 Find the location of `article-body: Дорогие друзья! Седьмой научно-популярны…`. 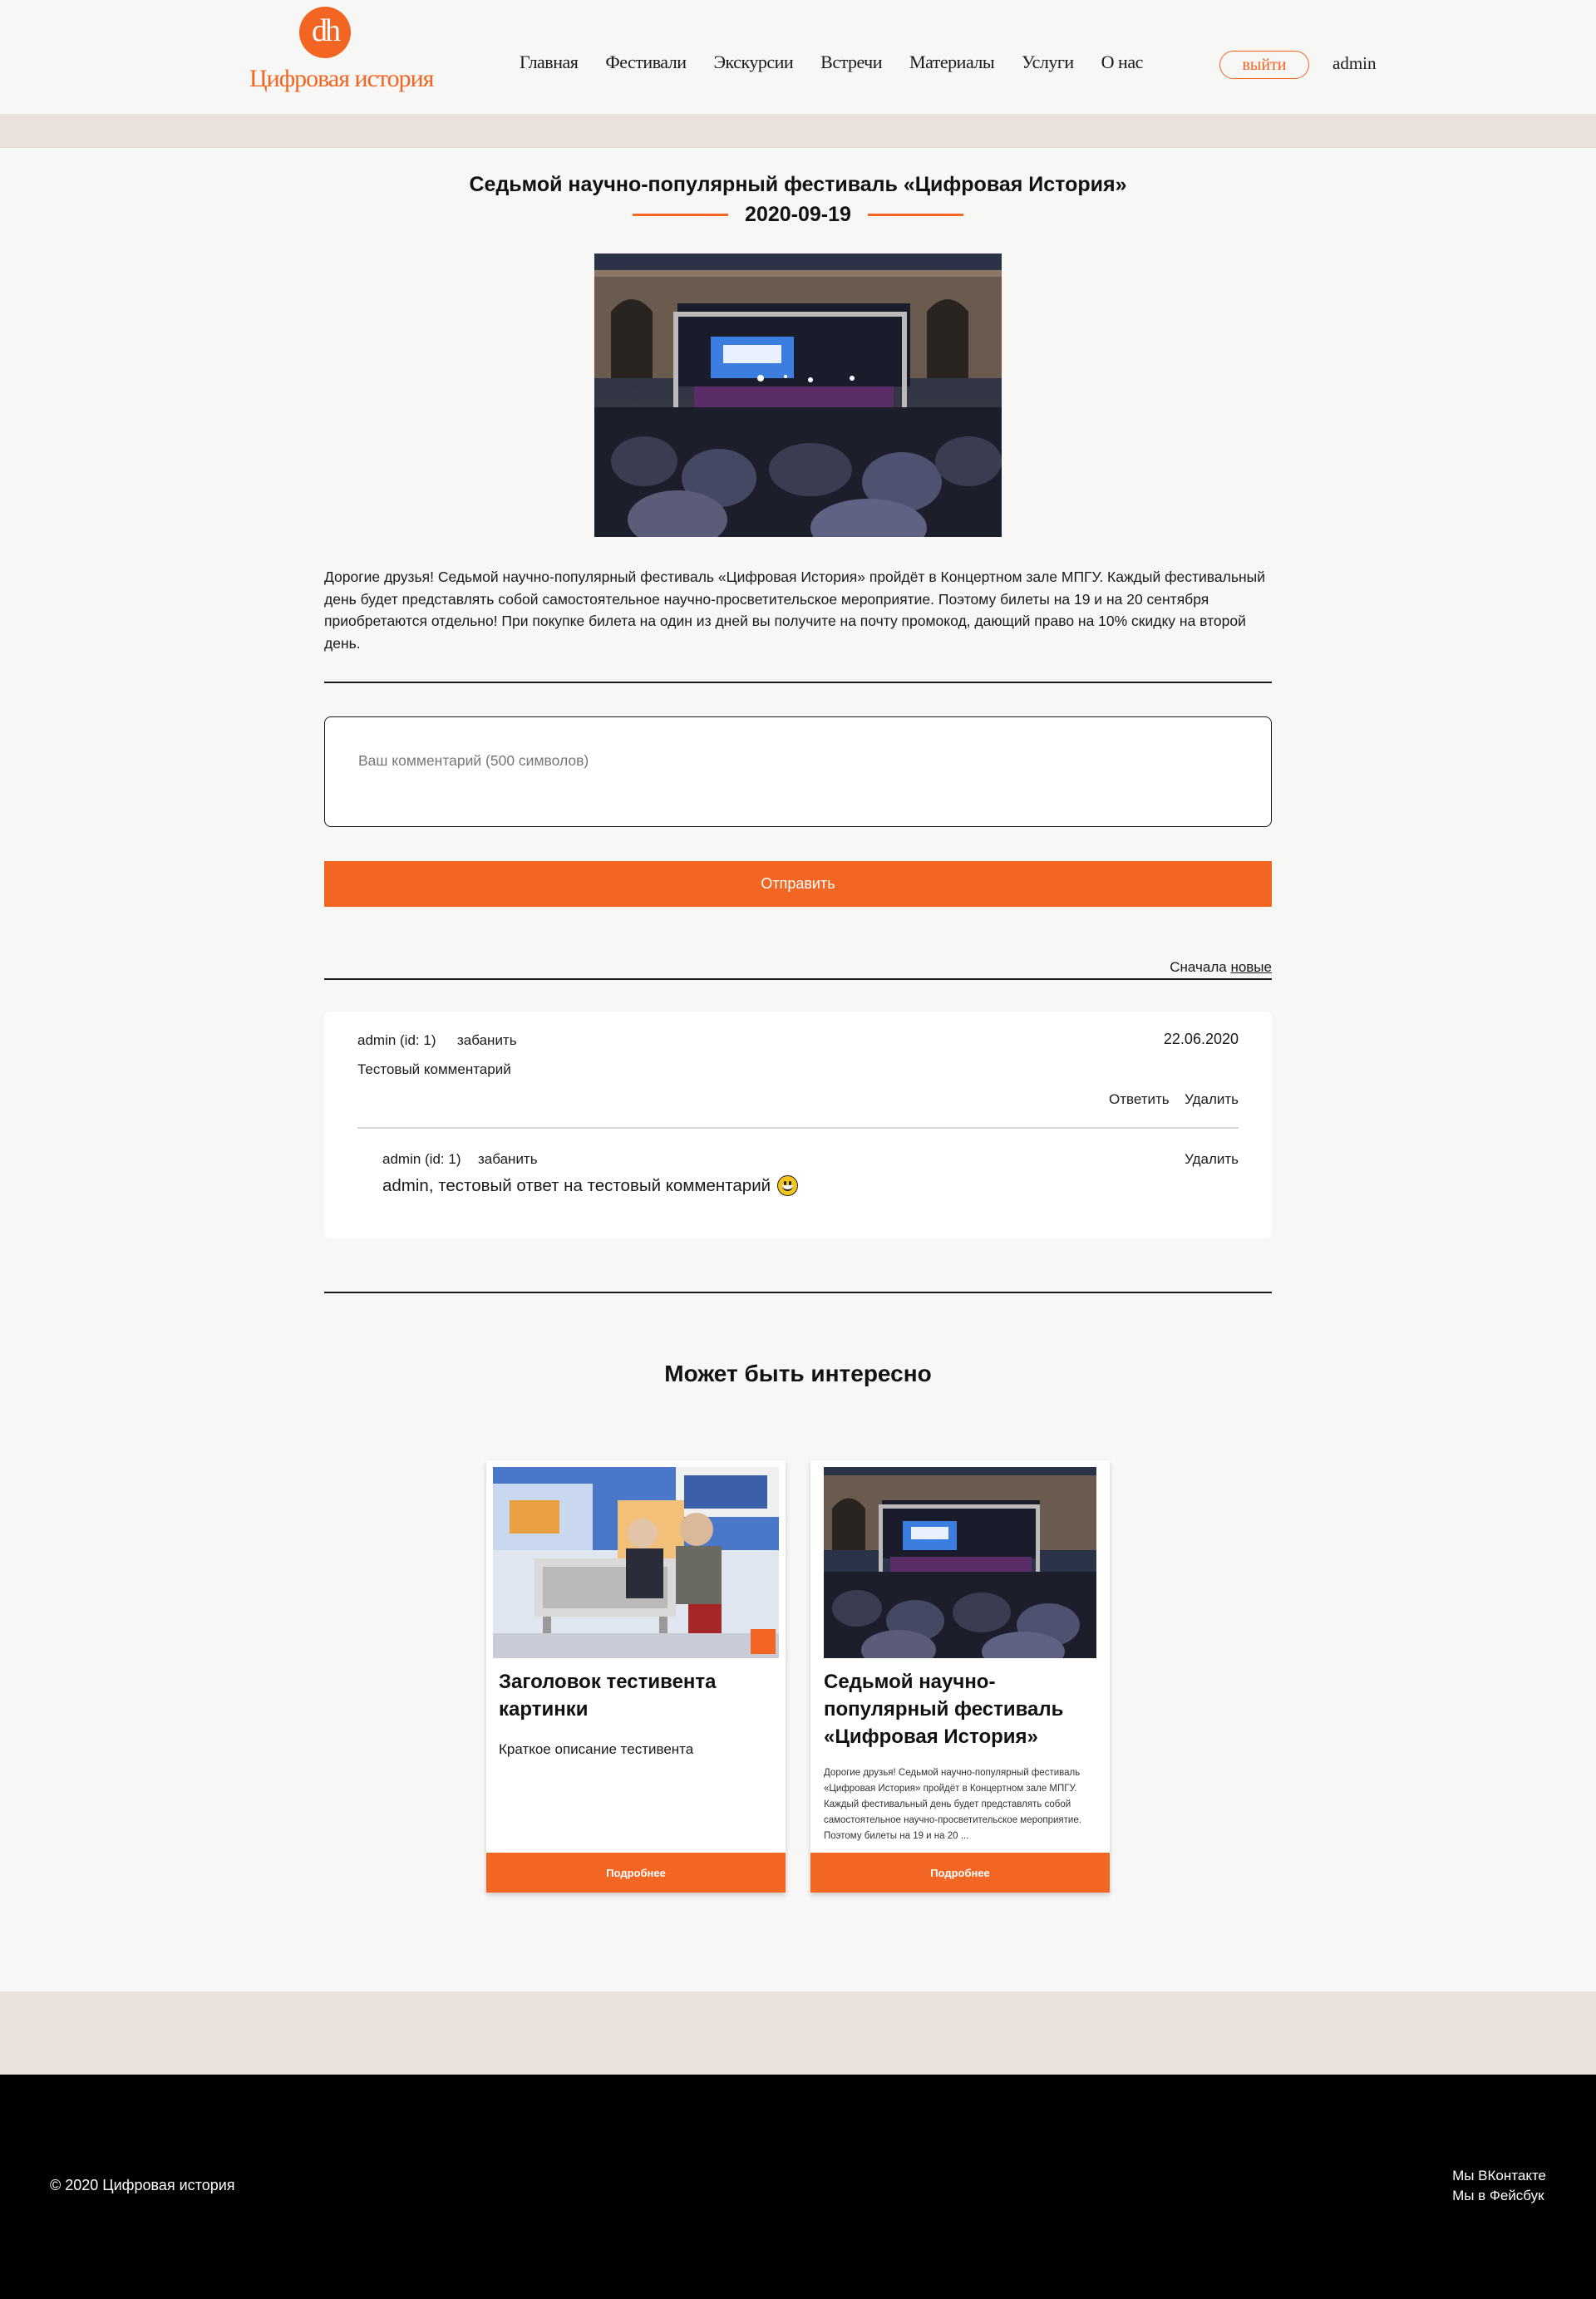

article-body: Дорогие друзья! Седьмой научно-популярны… is located at coordinates (794, 610).